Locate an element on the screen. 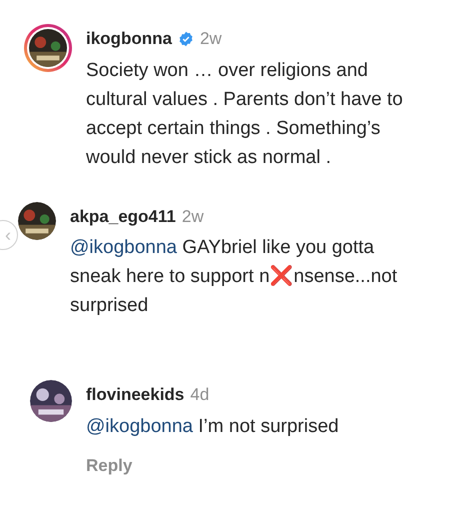 This screenshot has height=510, width=463. username: flovineekids is located at coordinates (135, 395).